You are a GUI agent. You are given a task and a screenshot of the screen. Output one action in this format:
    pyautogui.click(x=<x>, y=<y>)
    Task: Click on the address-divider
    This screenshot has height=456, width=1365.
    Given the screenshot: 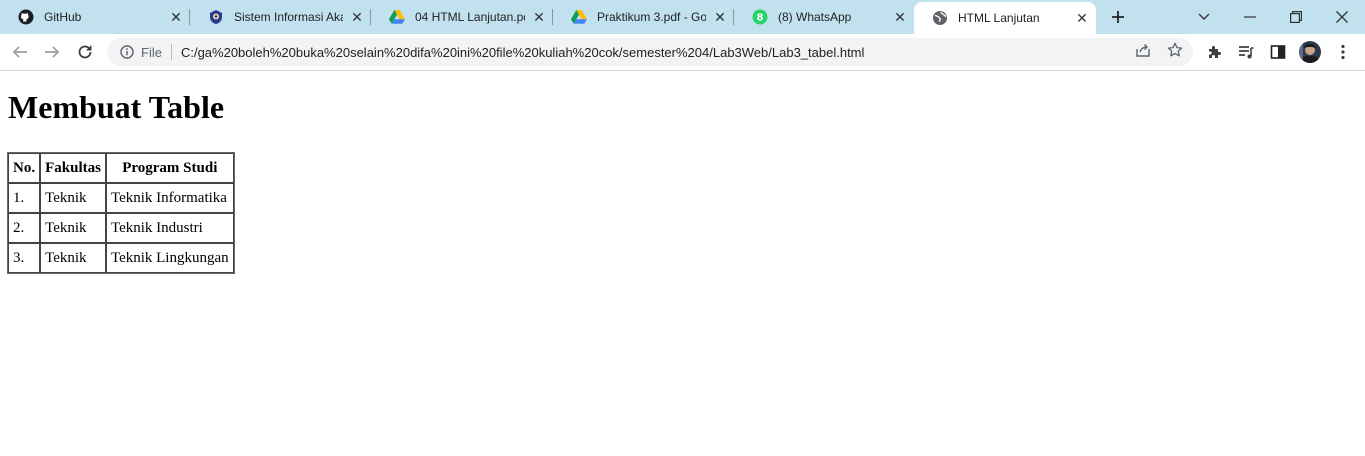 What is the action you would take?
    pyautogui.click(x=171, y=52)
    